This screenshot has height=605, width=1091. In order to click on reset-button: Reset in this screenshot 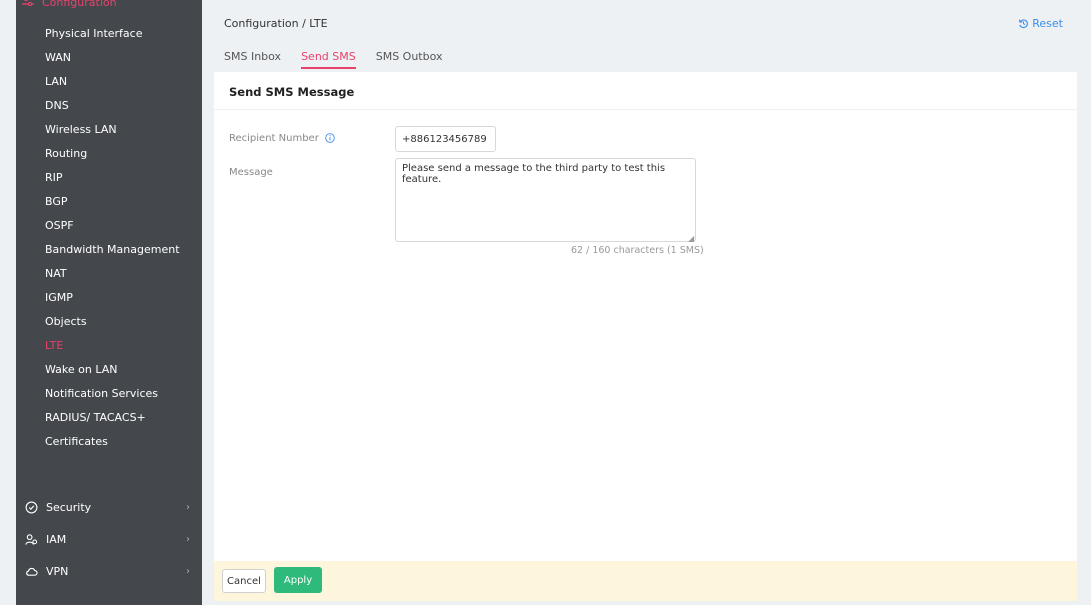, I will do `click(1040, 23)`.